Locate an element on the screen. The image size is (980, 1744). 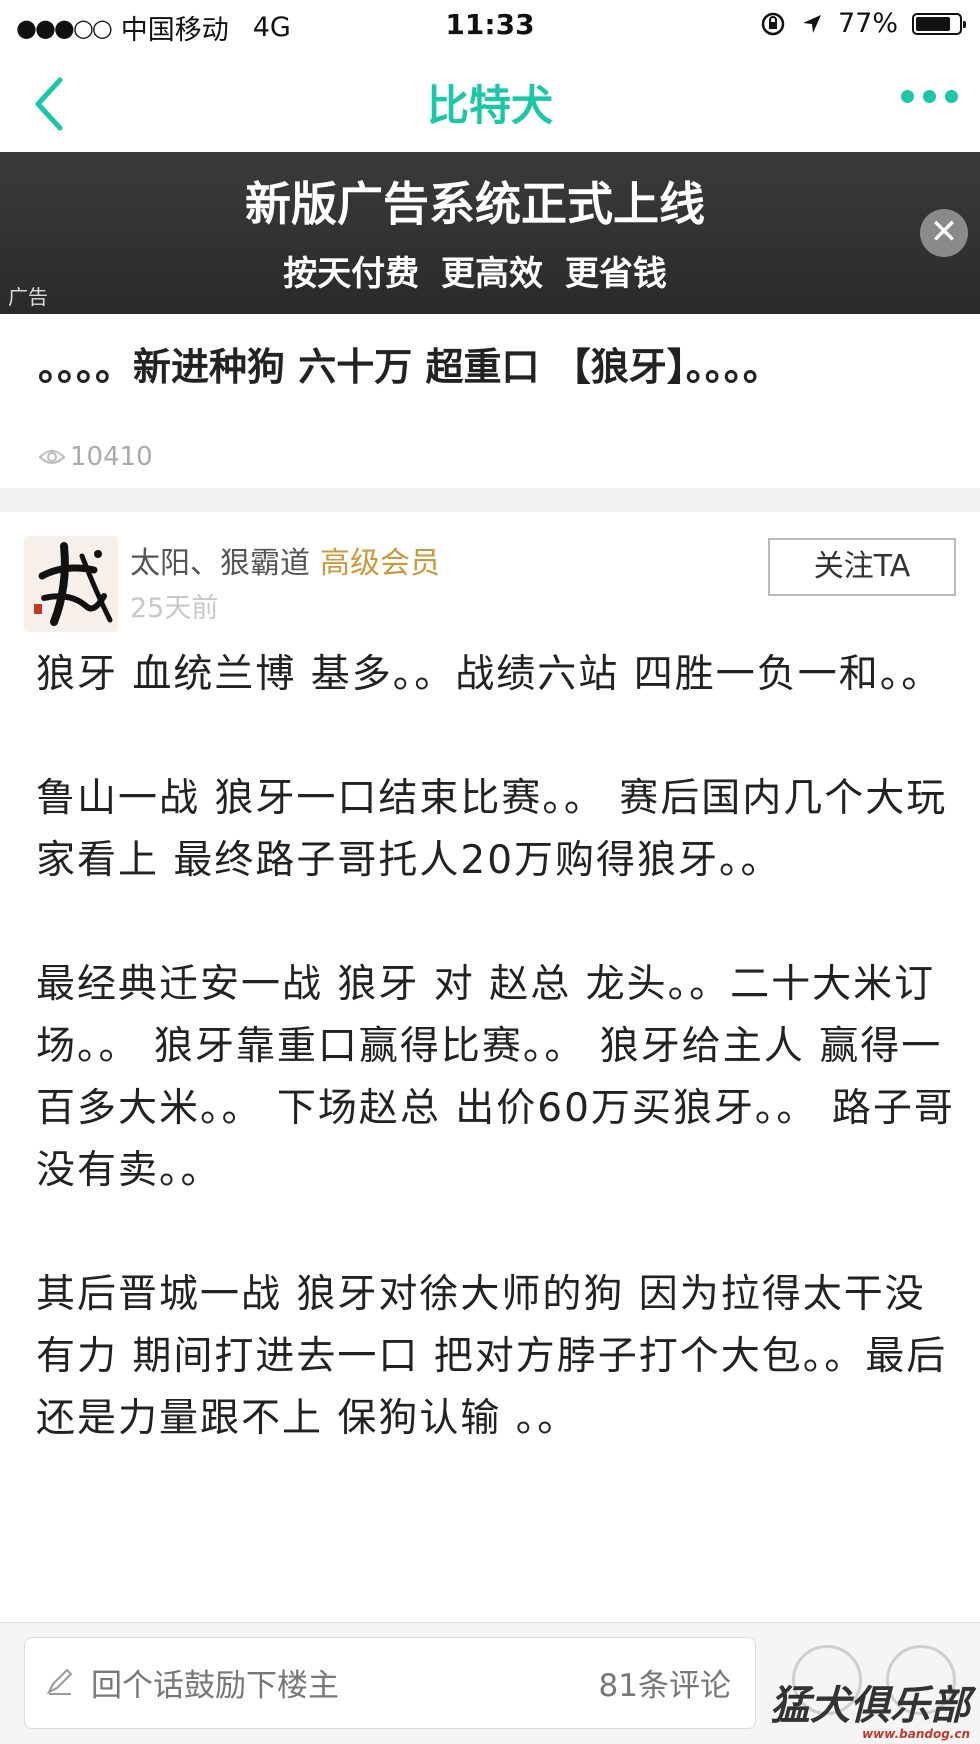
author-avatar is located at coordinates (71, 584).